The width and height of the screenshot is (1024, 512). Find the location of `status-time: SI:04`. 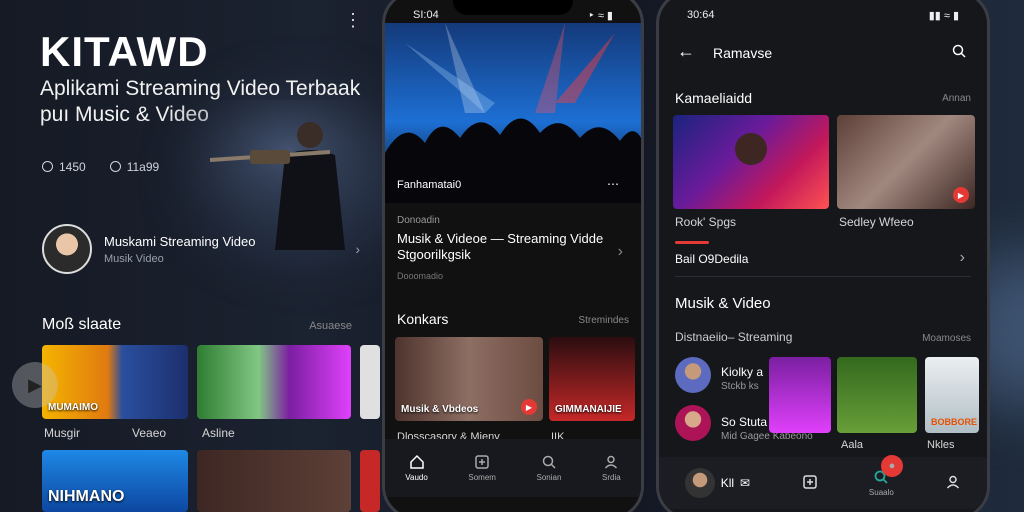

status-time: SI:04 is located at coordinates (426, 15).